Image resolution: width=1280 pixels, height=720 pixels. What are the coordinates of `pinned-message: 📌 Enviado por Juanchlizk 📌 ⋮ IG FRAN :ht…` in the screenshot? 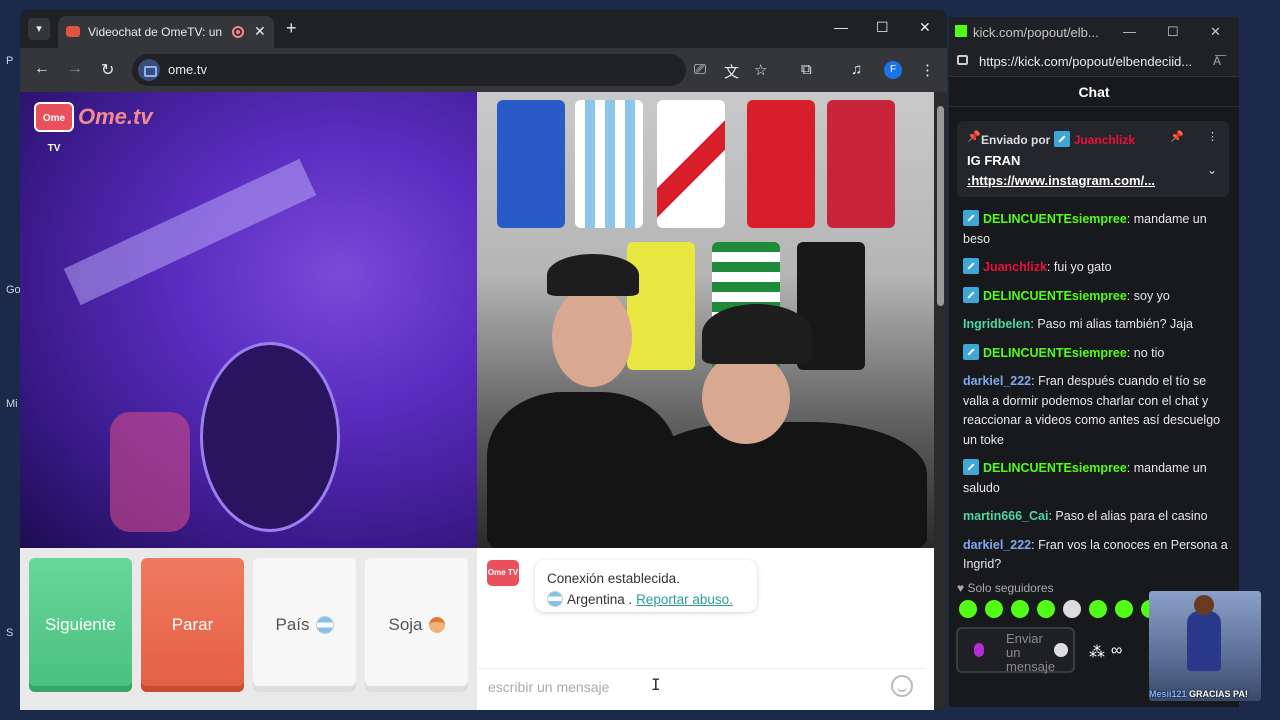 It's located at (1093, 159).